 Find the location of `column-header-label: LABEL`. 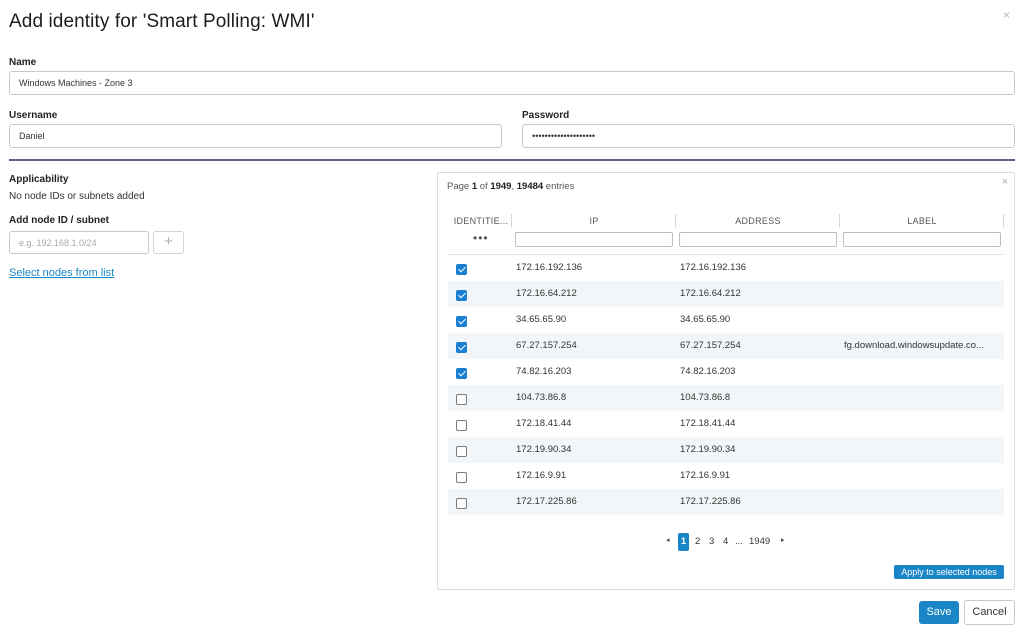

column-header-label: LABEL is located at coordinates (922, 221).